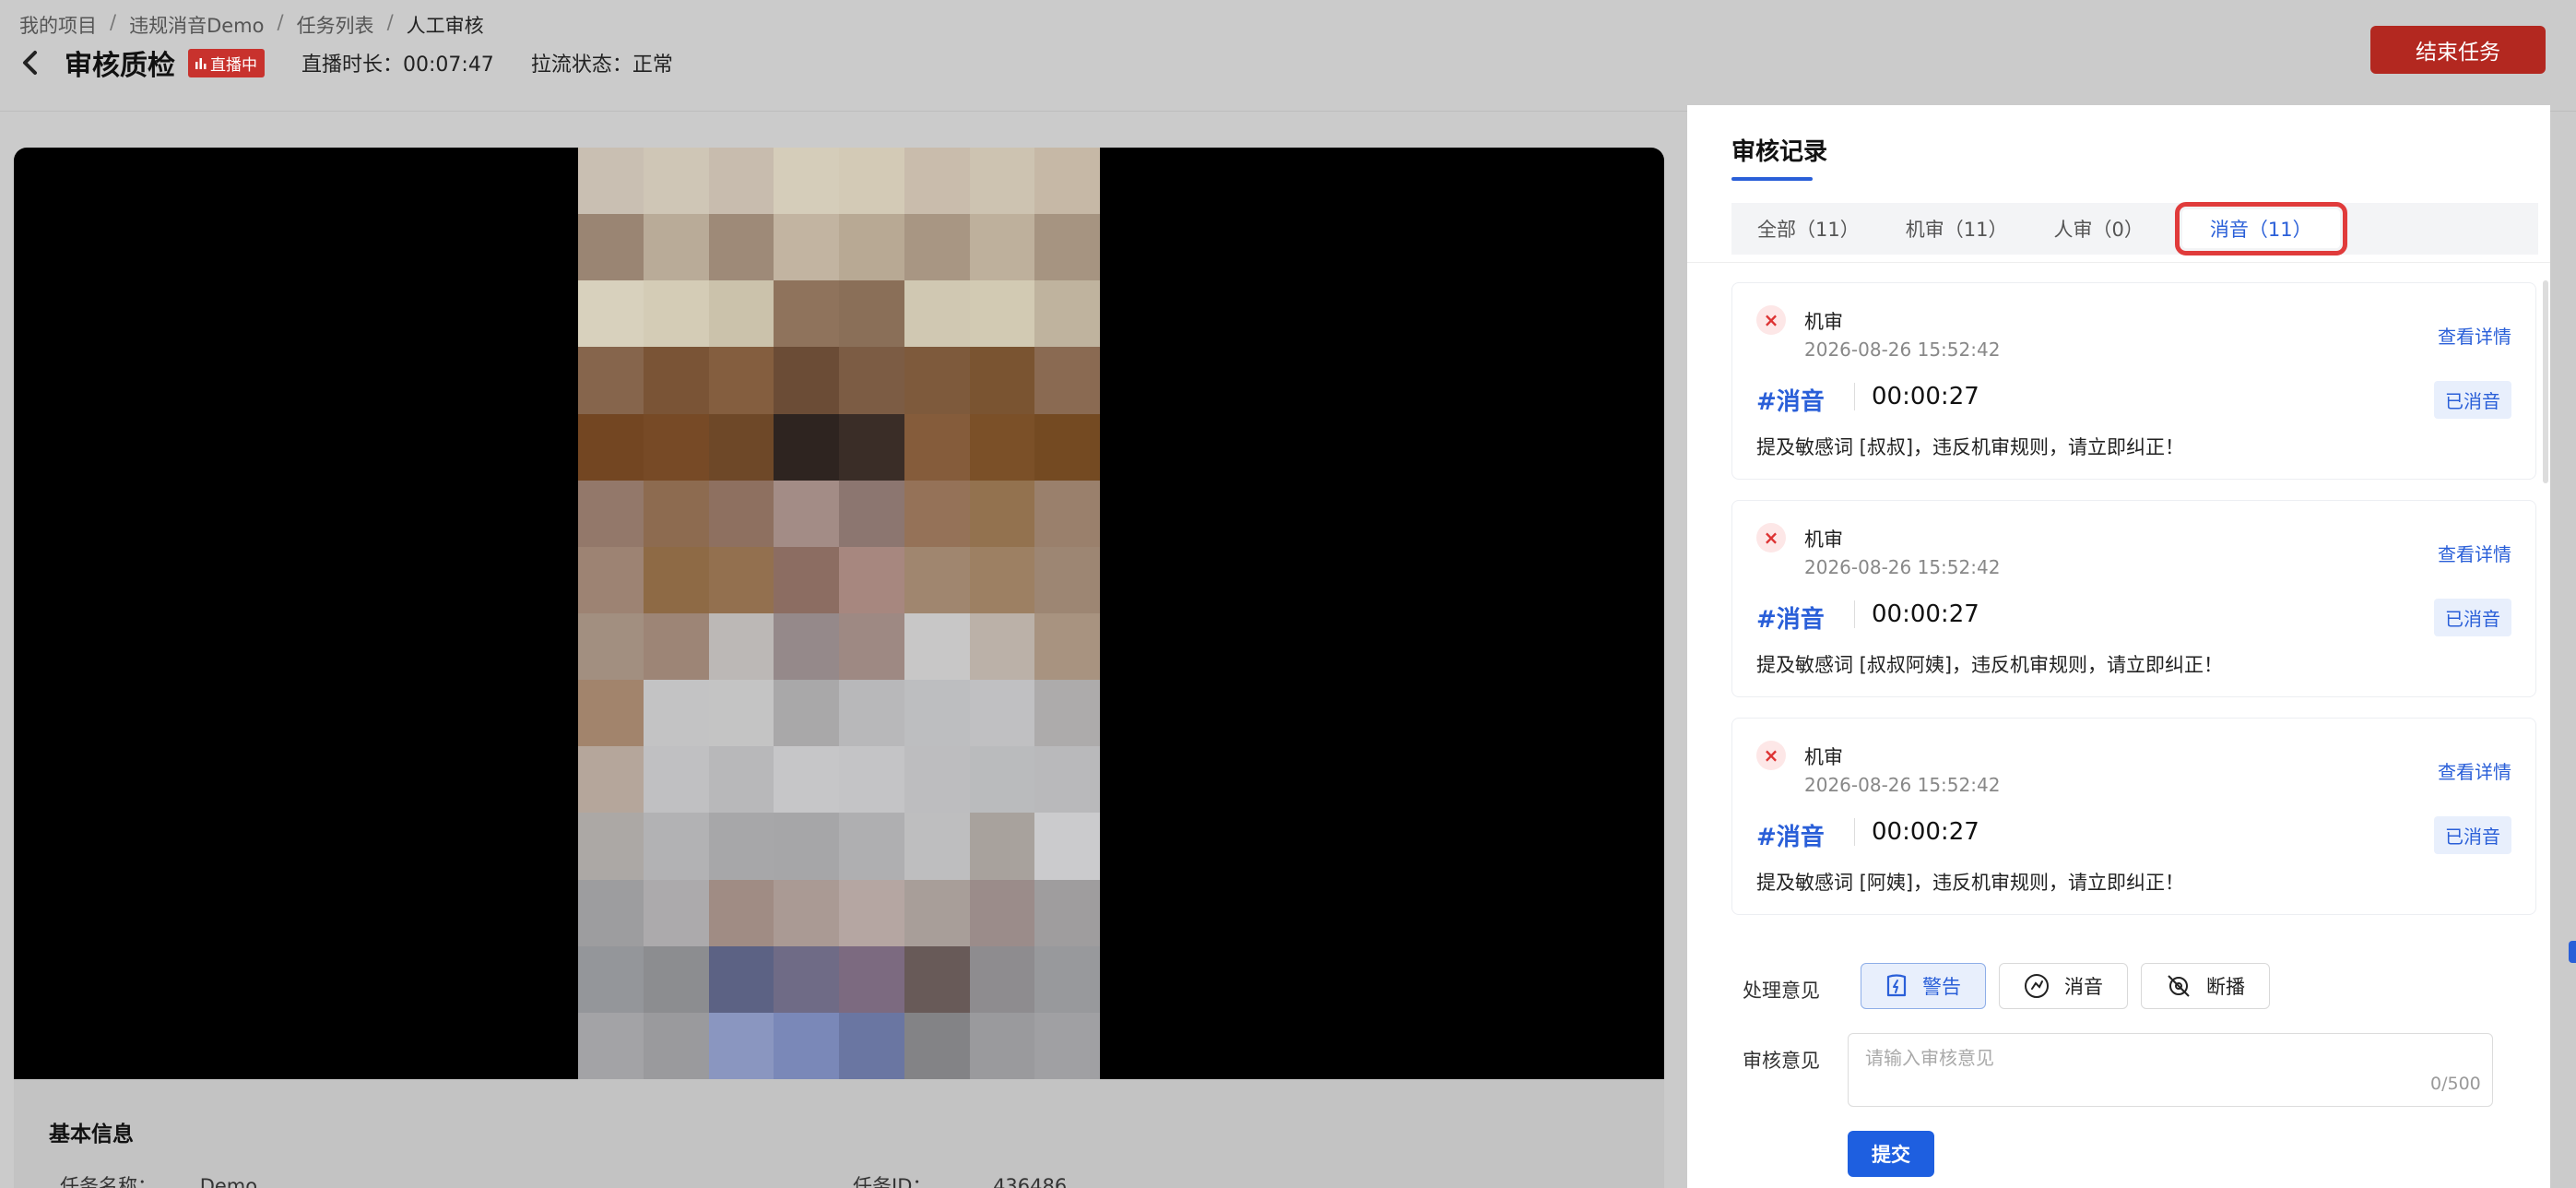 This screenshot has width=2576, height=1188. Describe the element at coordinates (960, 1179) in the screenshot. I see `task-id-row: 任务ID： 436486` at that location.